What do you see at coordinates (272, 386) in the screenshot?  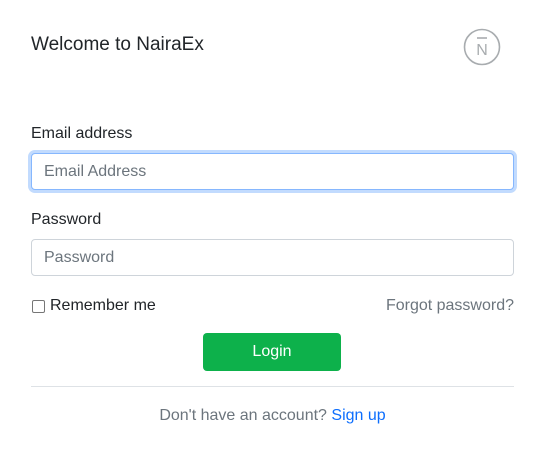 I see `divider` at bounding box center [272, 386].